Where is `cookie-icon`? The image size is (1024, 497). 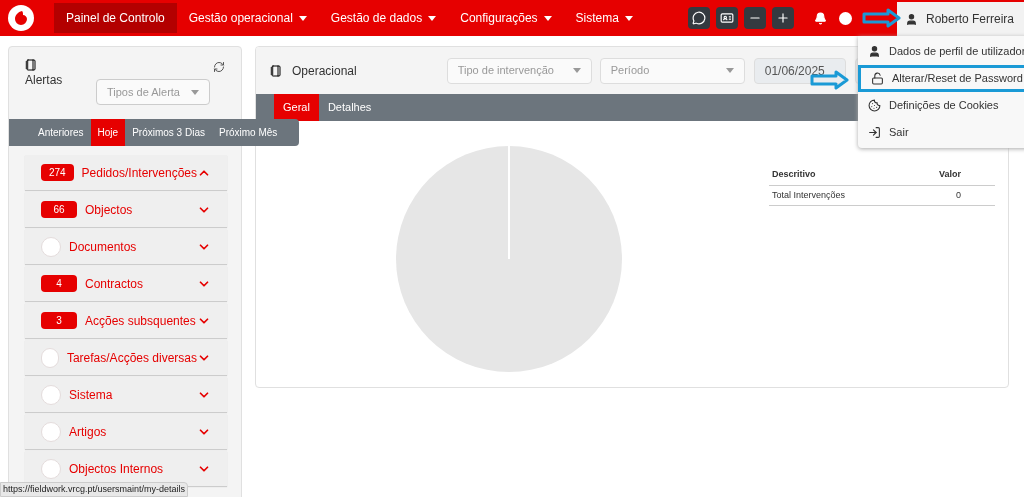
cookie-icon is located at coordinates (874, 105).